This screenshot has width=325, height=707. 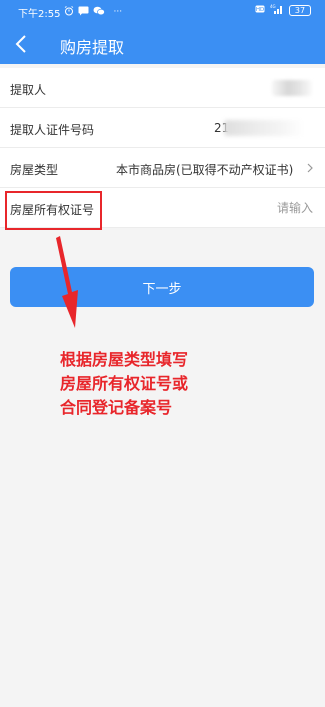 What do you see at coordinates (238, 208) in the screenshot?
I see `property-cert-input` at bounding box center [238, 208].